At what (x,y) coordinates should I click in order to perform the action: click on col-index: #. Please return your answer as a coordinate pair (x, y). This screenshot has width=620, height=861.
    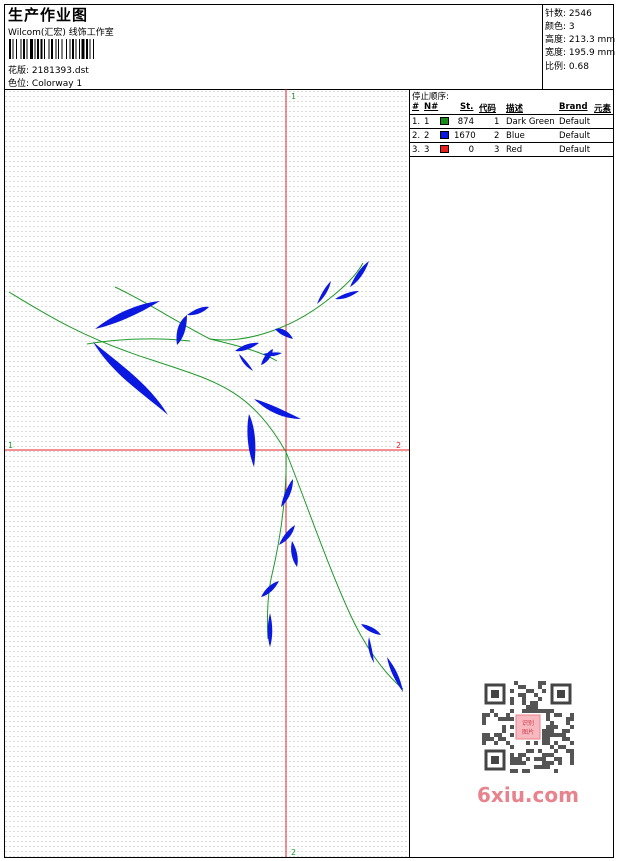
    Looking at the image, I should click on (416, 107).